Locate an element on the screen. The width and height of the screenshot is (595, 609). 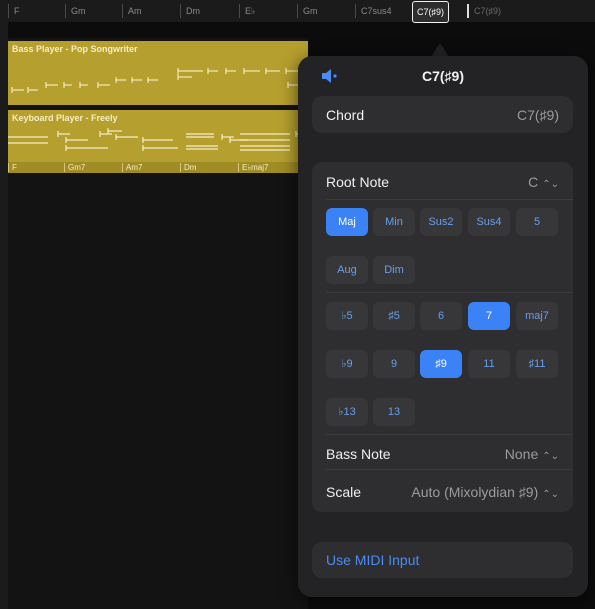
ext-13-button: 13 is located at coordinates (394, 412).